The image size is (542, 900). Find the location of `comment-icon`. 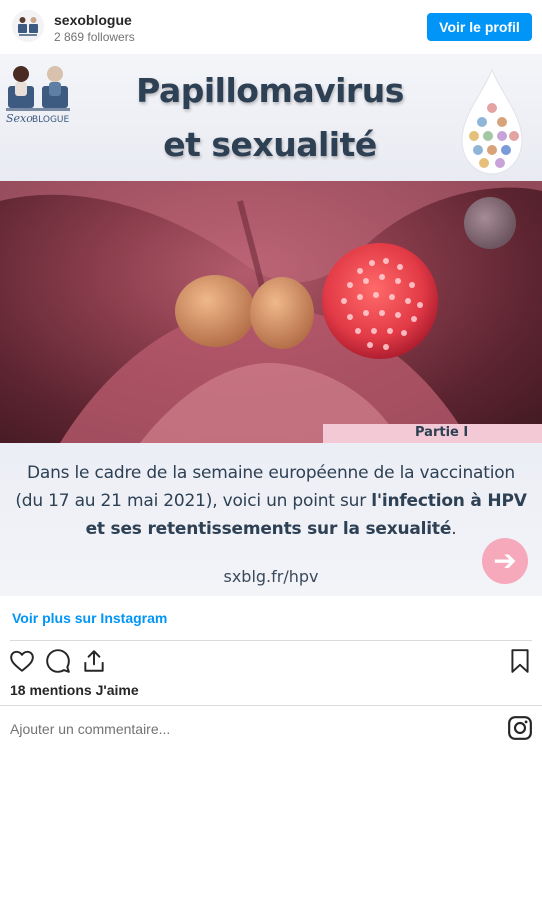

comment-icon is located at coordinates (58, 661).